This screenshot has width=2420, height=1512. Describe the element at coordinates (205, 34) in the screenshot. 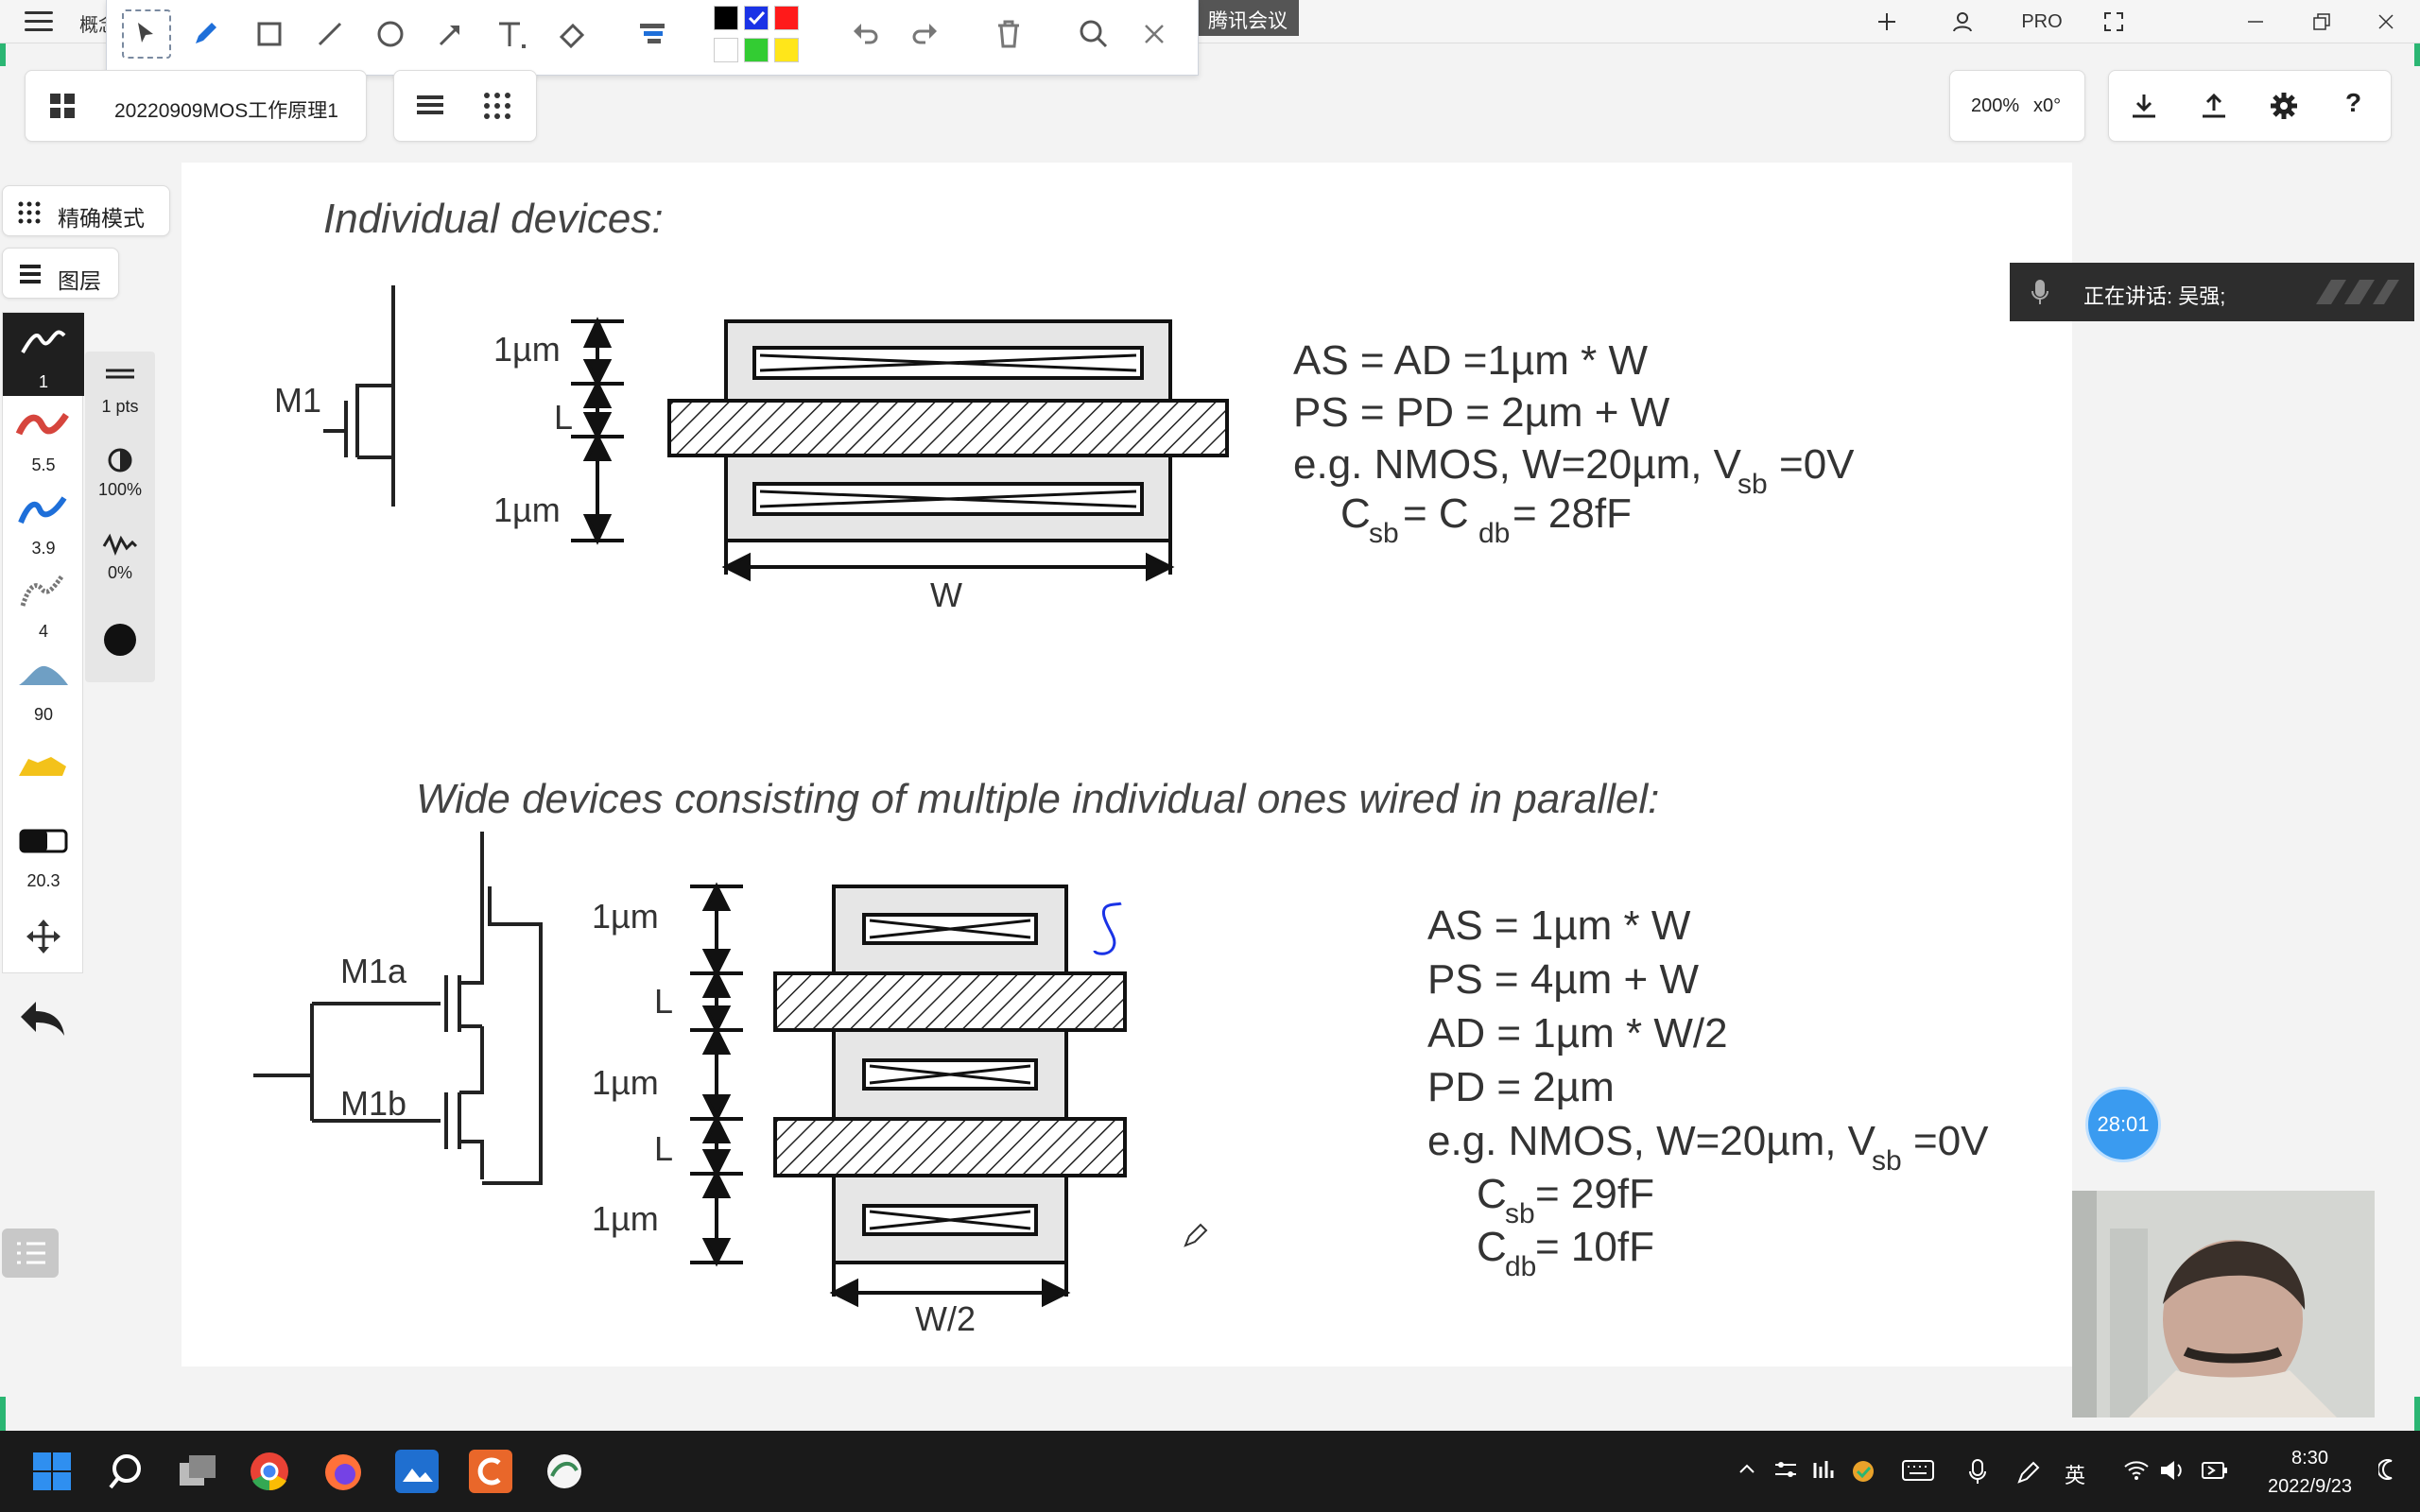

I see `pen-tool-icon` at that location.